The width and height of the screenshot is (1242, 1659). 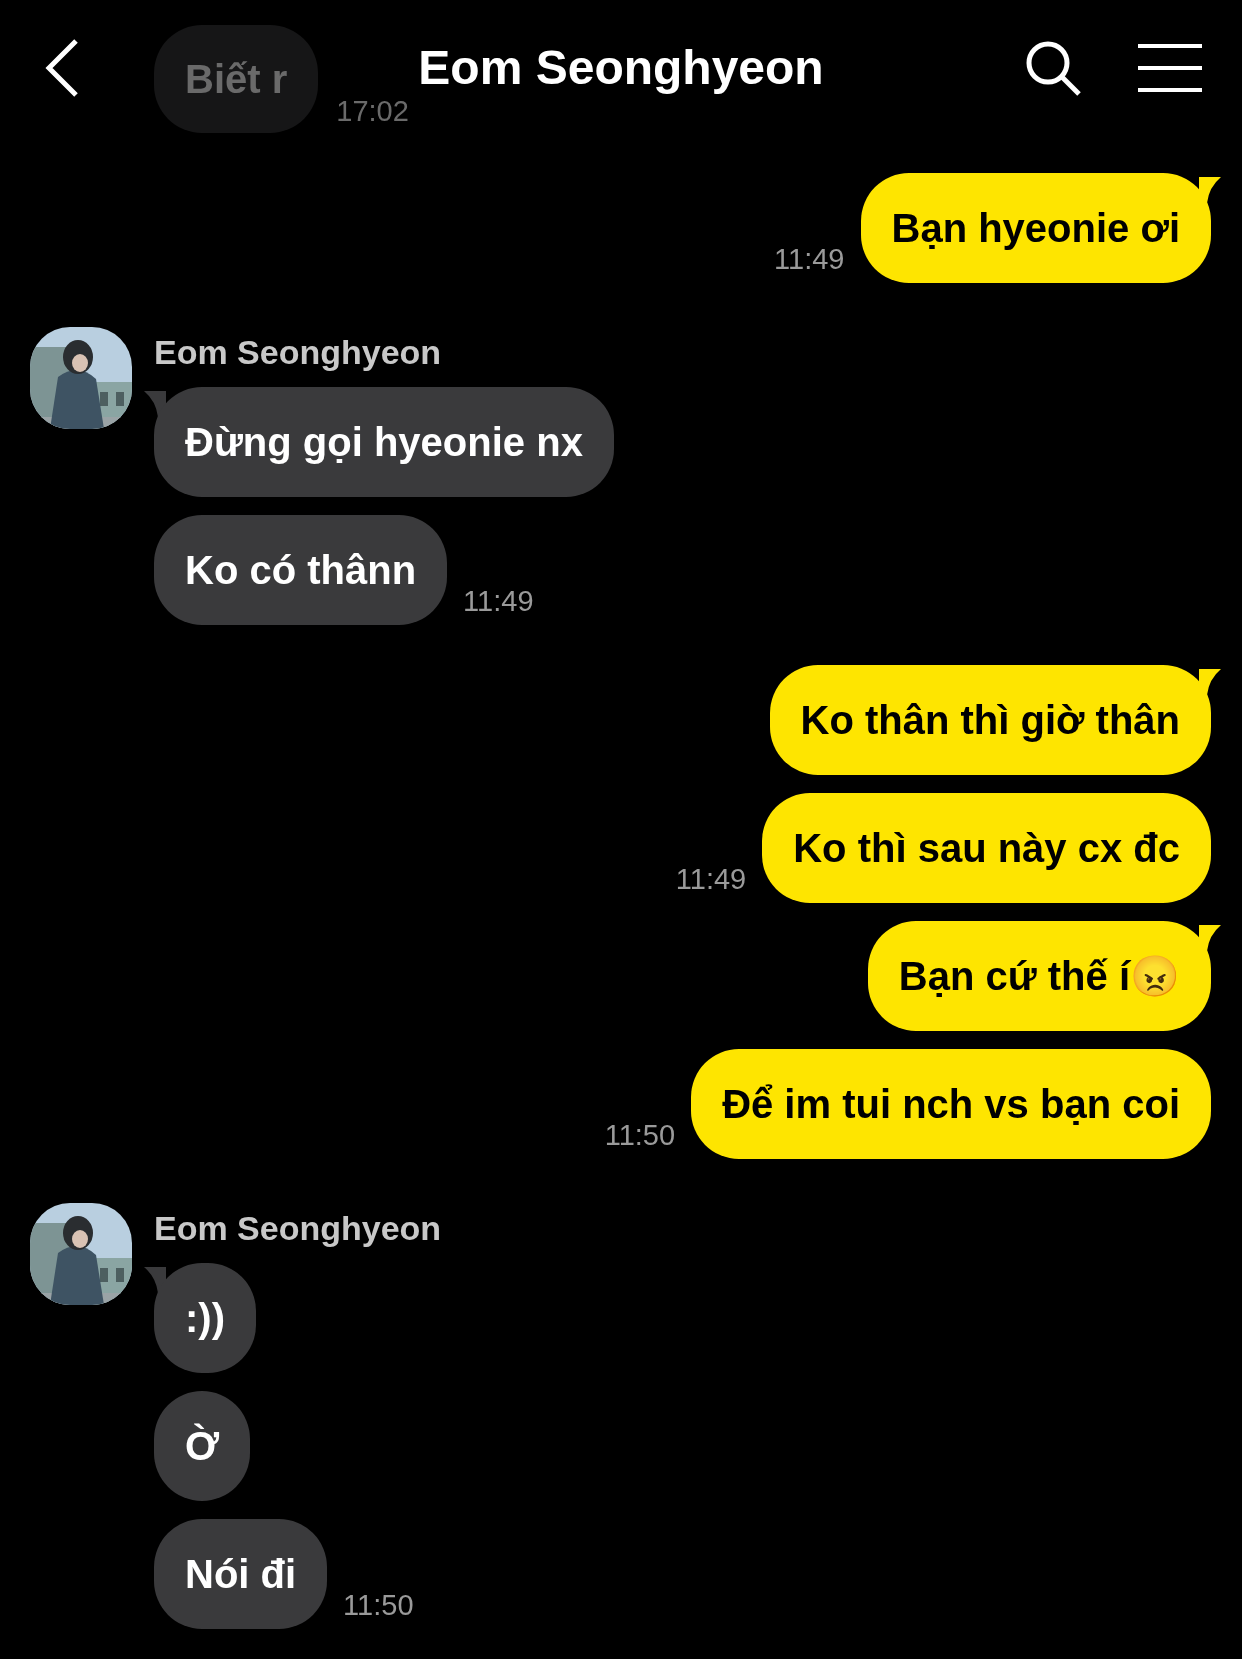 What do you see at coordinates (384, 442) in the screenshot?
I see `message-bubble: Đừng gọi hyeonie nx` at bounding box center [384, 442].